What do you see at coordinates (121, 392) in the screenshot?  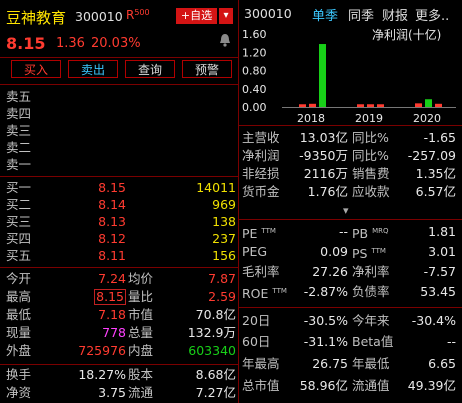 I see `quote-row-netasset: 净资 3.75 流通 7.27亿` at bounding box center [121, 392].